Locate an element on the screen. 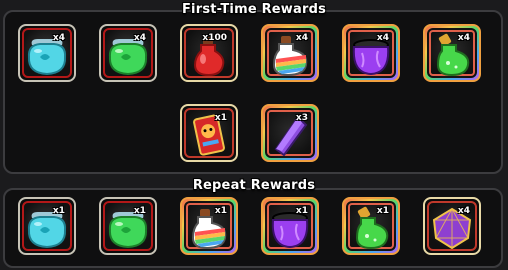 The image size is (508, 270). reward-slot-cyan-potion: x1 is located at coordinates (47, 226).